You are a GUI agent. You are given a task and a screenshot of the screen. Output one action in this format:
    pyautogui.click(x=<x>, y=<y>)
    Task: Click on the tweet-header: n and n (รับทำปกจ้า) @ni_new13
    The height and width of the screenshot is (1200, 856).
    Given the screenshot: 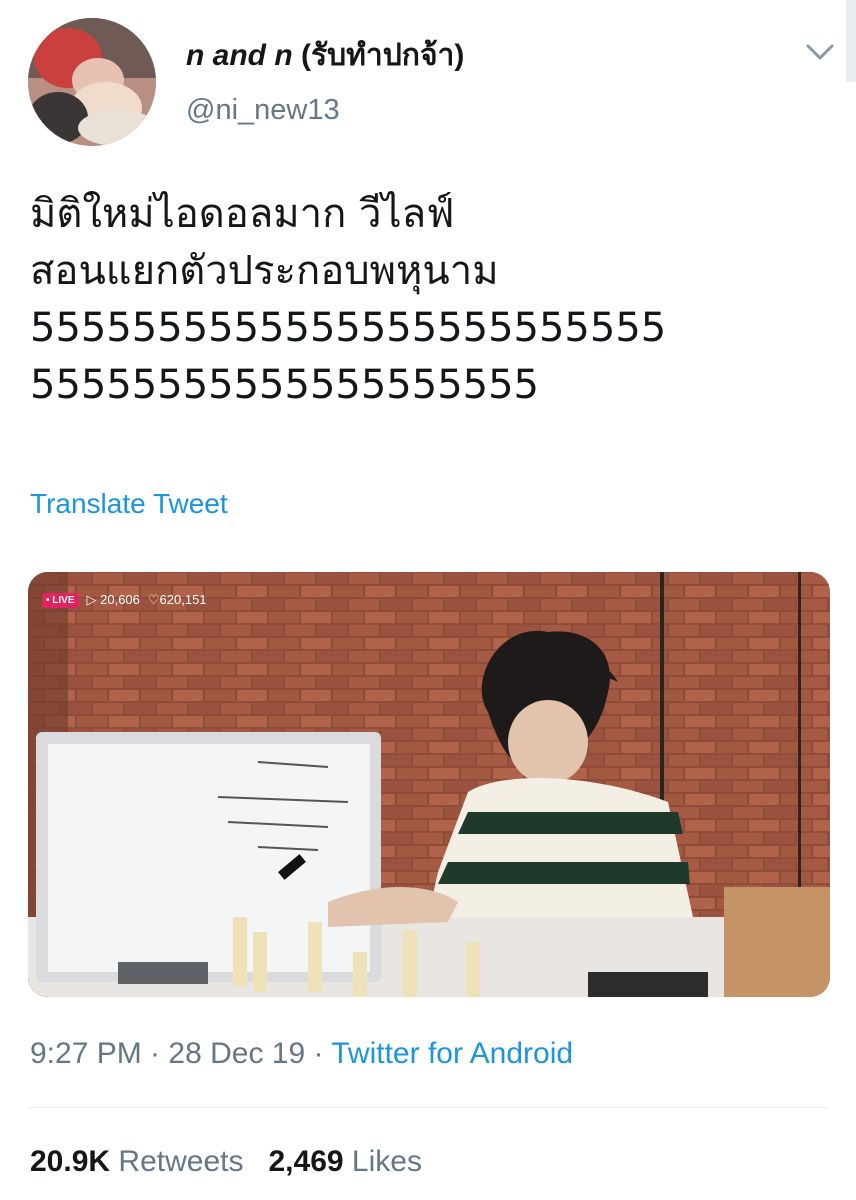 What is the action you would take?
    pyautogui.click(x=428, y=75)
    